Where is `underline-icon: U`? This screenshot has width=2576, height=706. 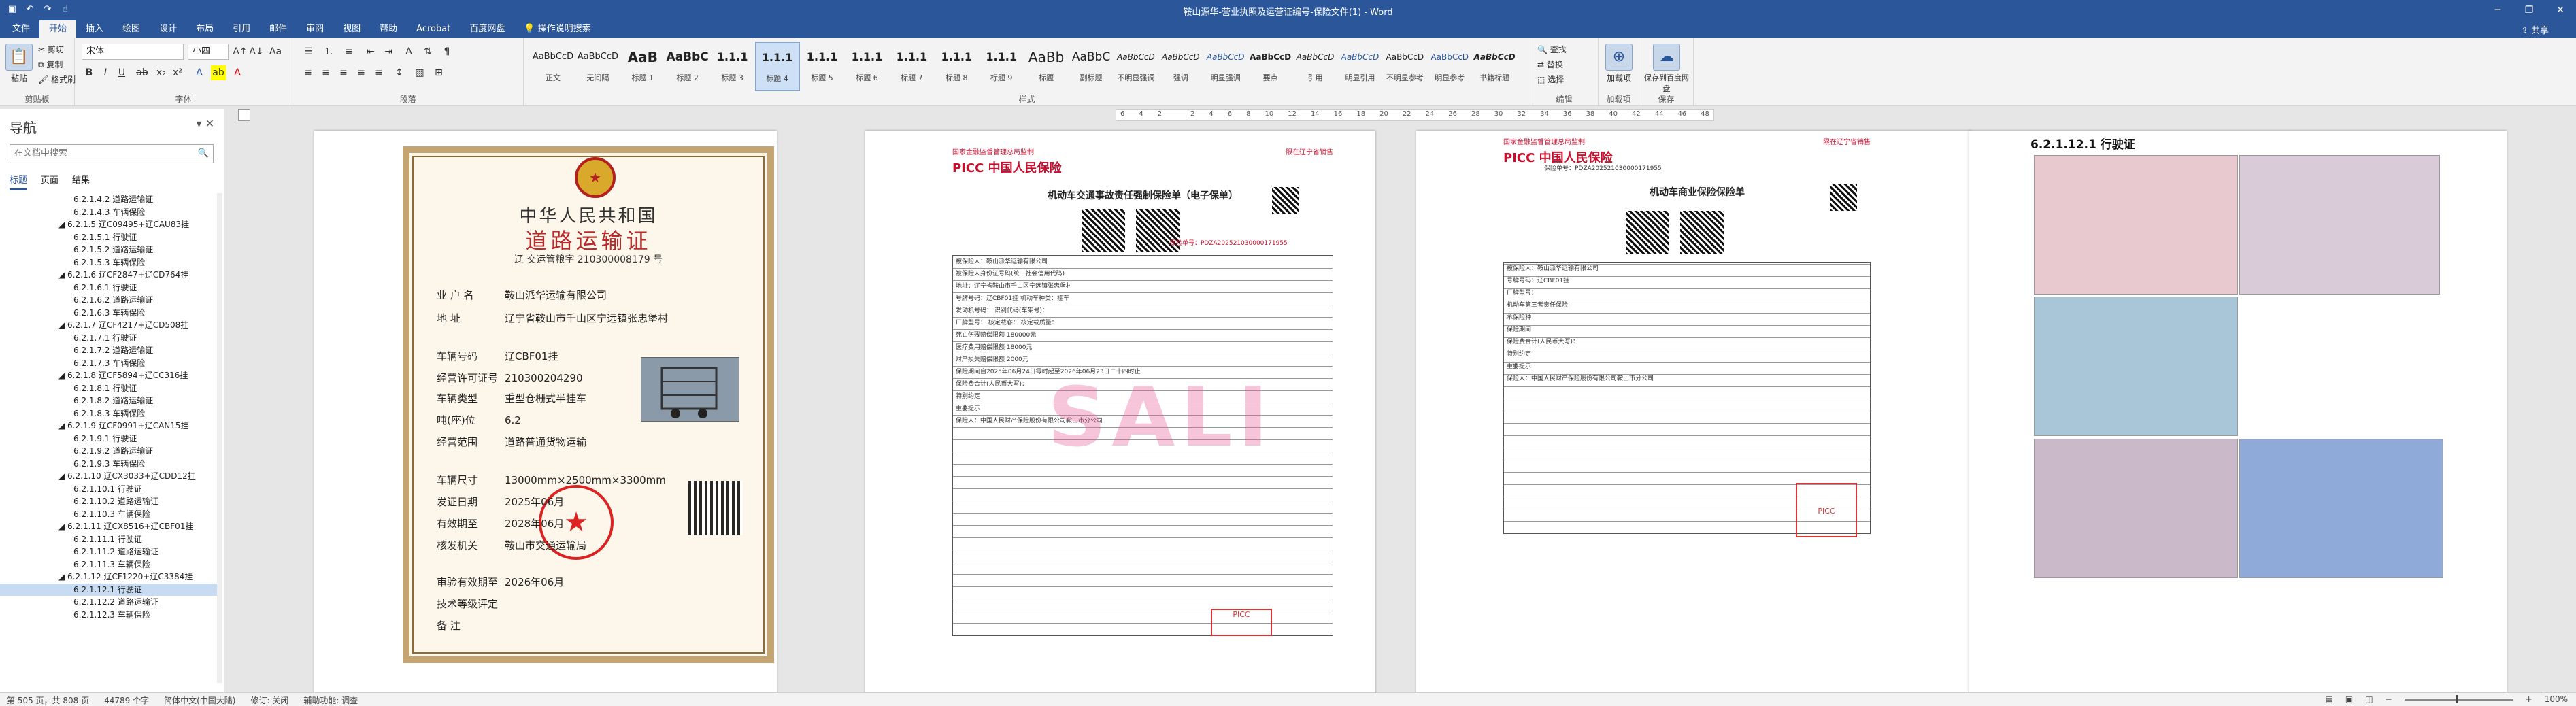 underline-icon: U is located at coordinates (121, 72).